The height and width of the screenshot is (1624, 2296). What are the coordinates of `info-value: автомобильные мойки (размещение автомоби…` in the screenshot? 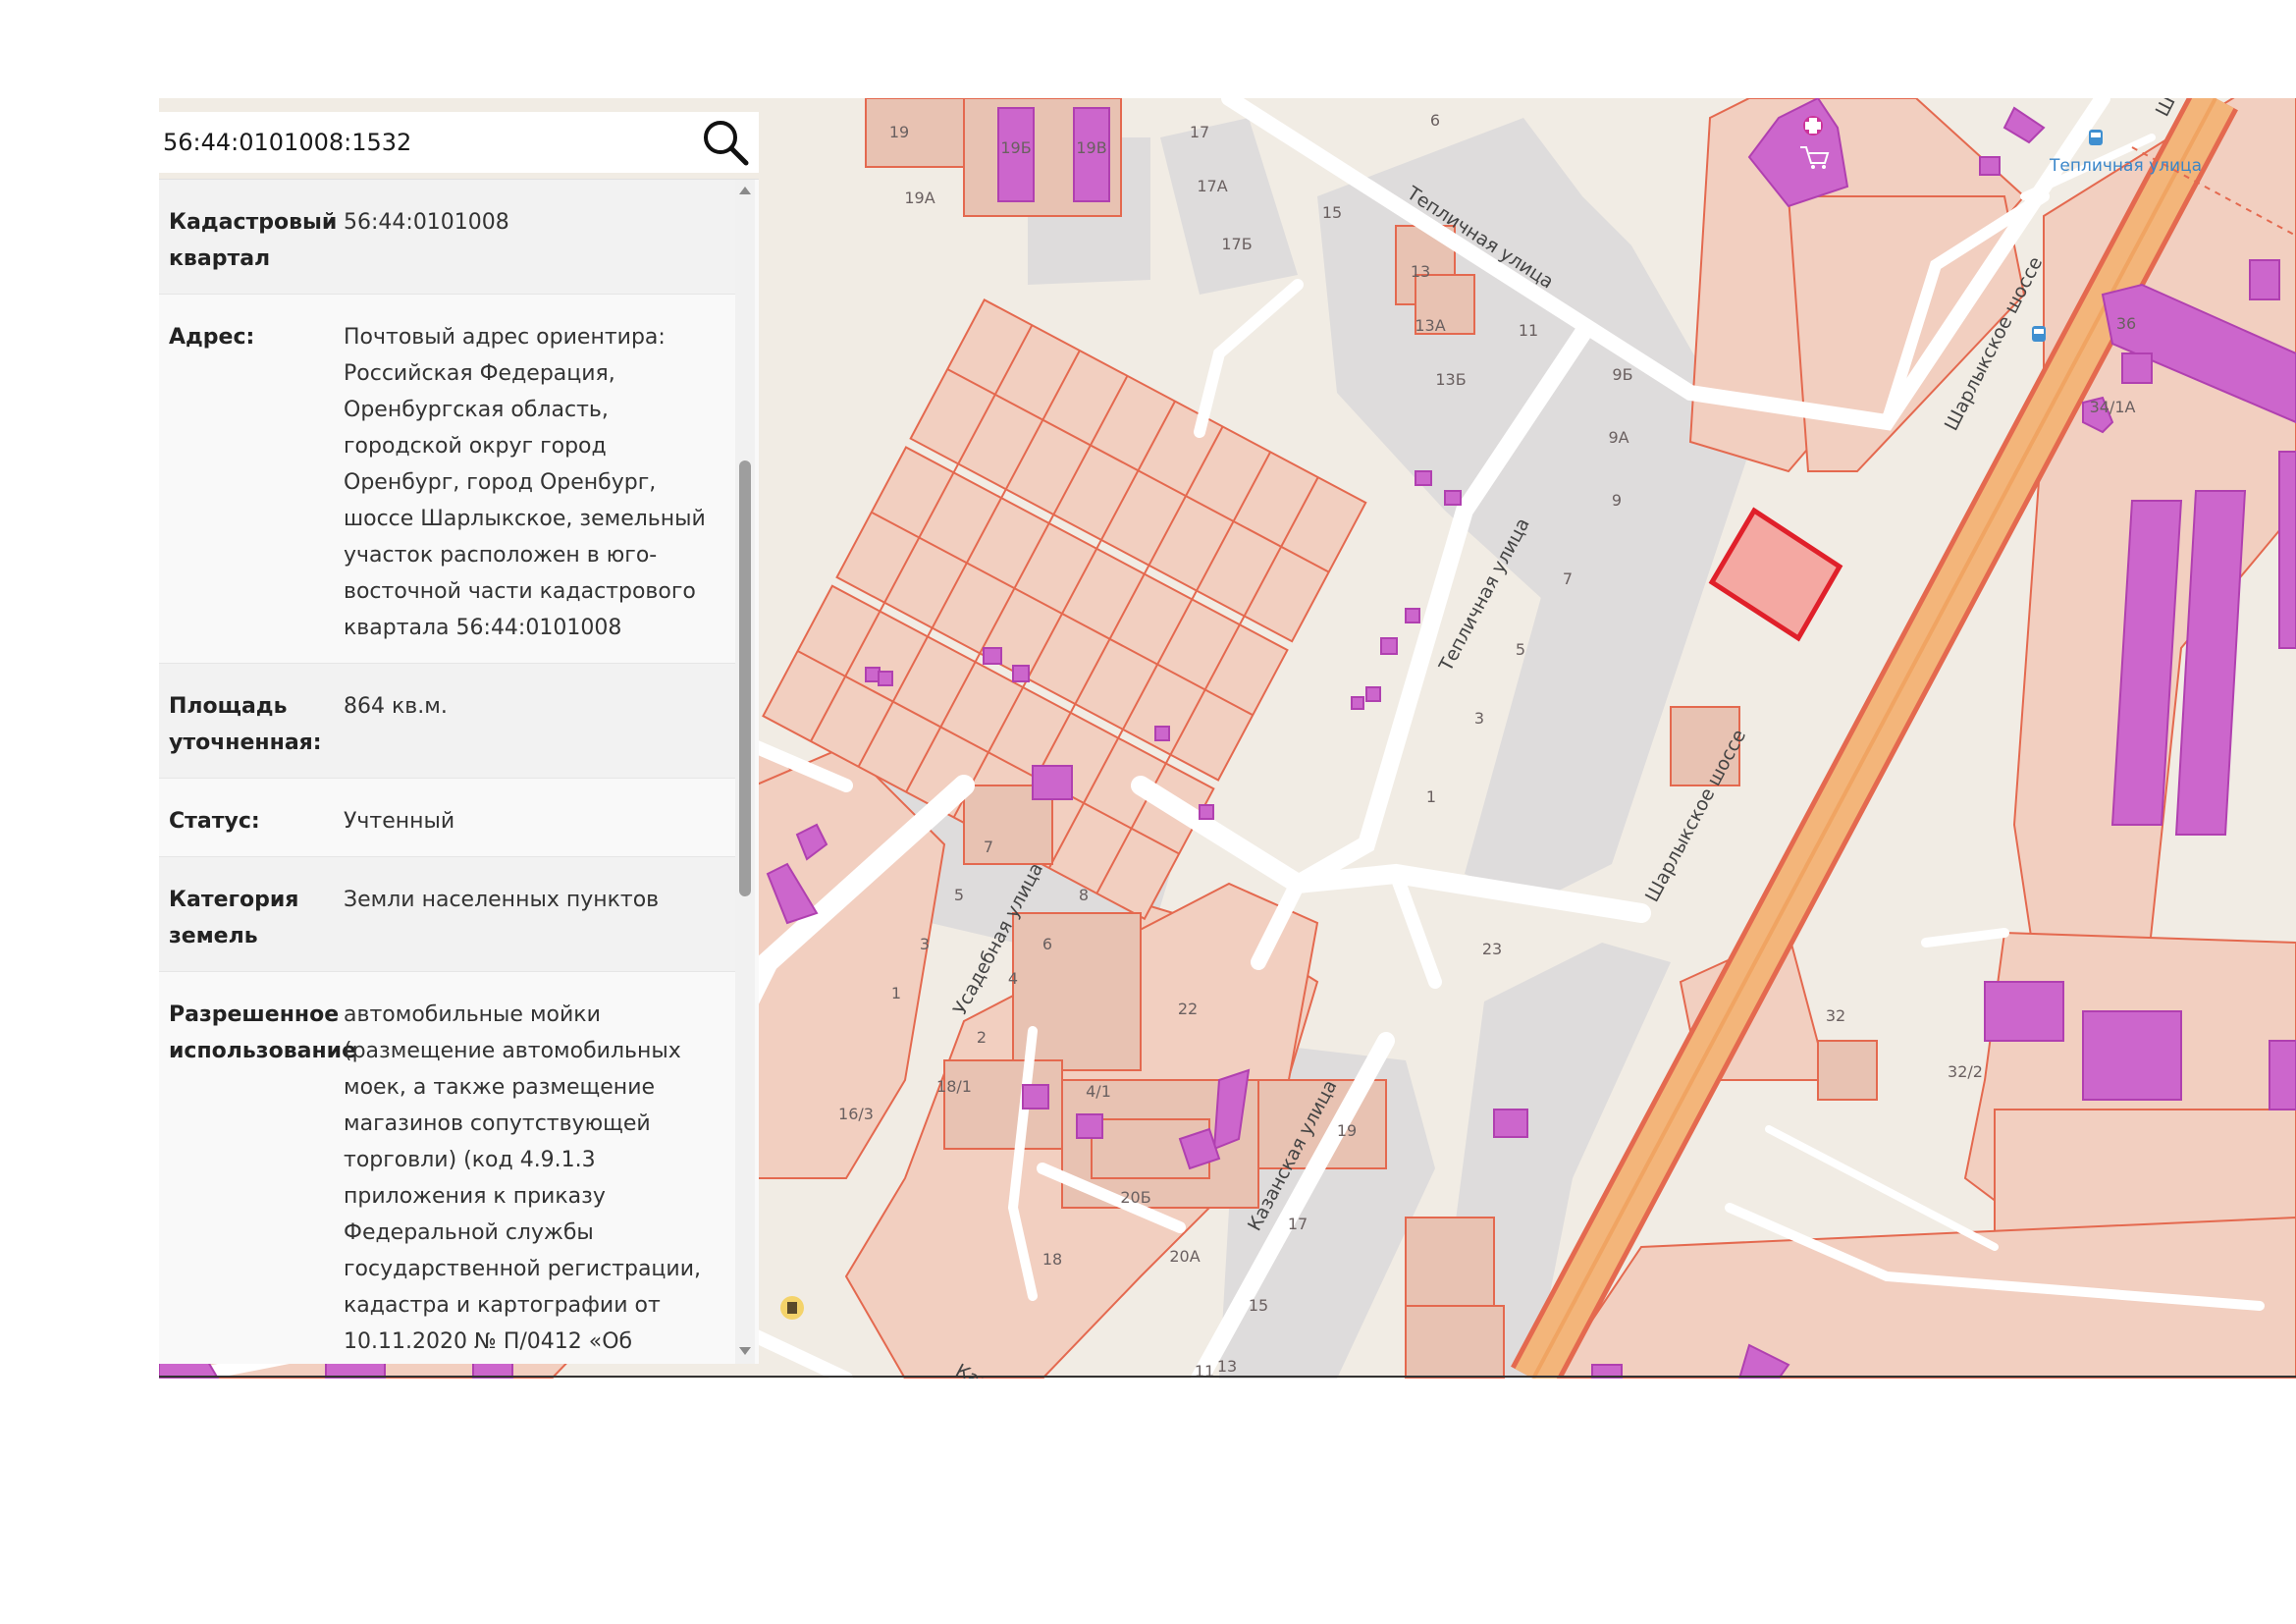 It's located at (522, 1178).